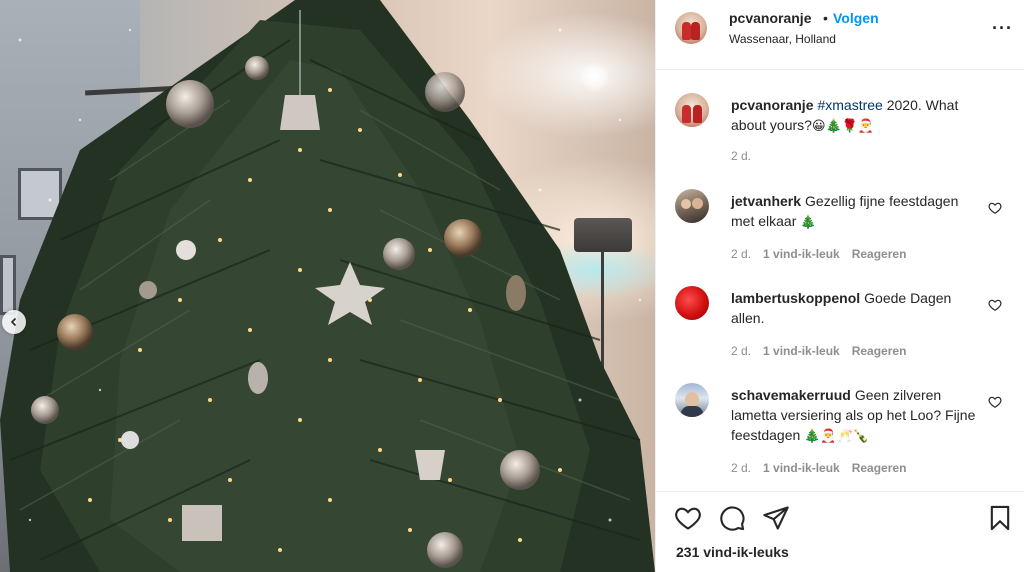 This screenshot has height=572, width=1024. Describe the element at coordinates (843, 126) in the screenshot. I see `caption-emojis: 😀🎄🌹🎅` at that location.